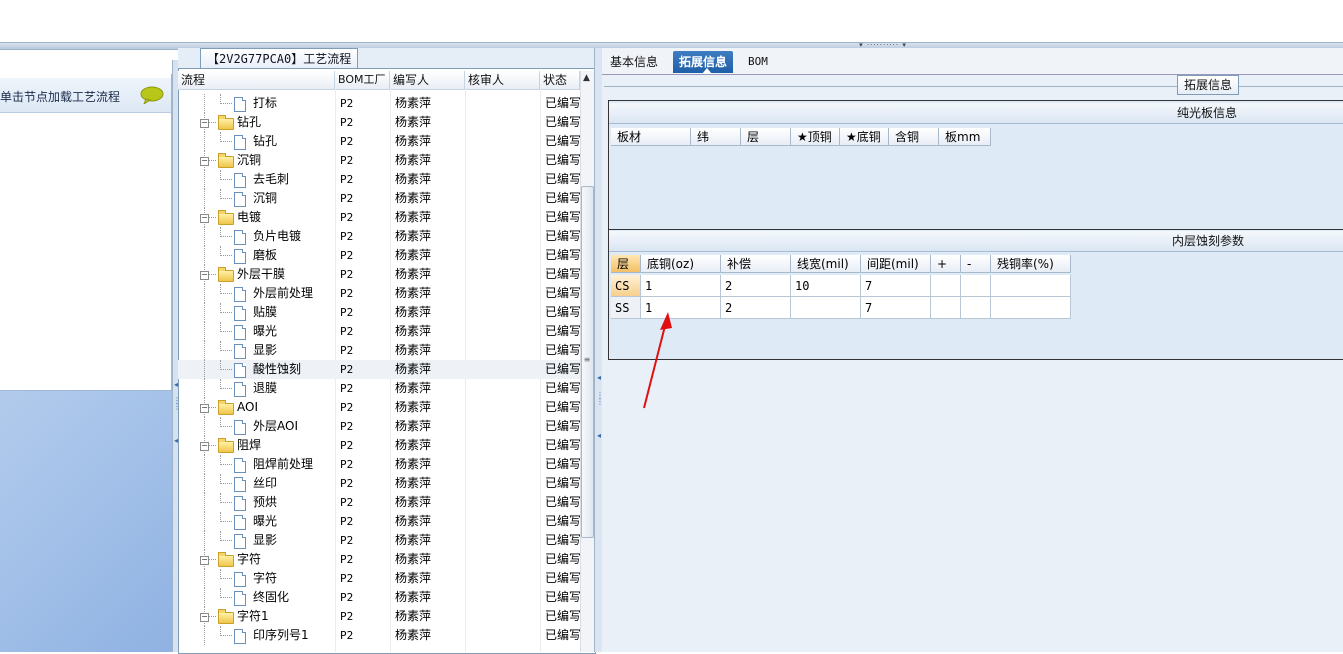  Describe the element at coordinates (380, 274) in the screenshot. I see `tree-folder-row: − 外层干膜 P2 杨素萍 已编写` at that location.